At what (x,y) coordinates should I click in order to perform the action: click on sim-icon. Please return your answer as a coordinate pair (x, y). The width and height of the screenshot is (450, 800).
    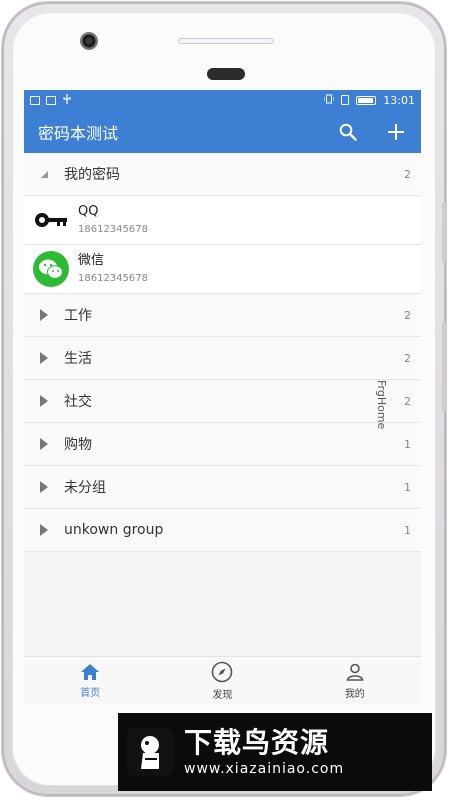
    Looking at the image, I should click on (345, 100).